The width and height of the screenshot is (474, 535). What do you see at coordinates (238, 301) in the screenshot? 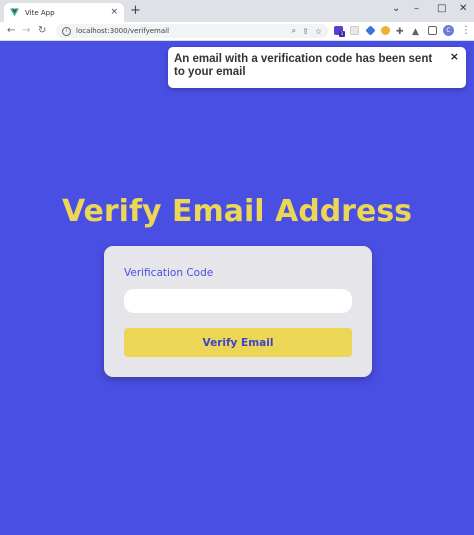
I see `verification-code-input` at bounding box center [238, 301].